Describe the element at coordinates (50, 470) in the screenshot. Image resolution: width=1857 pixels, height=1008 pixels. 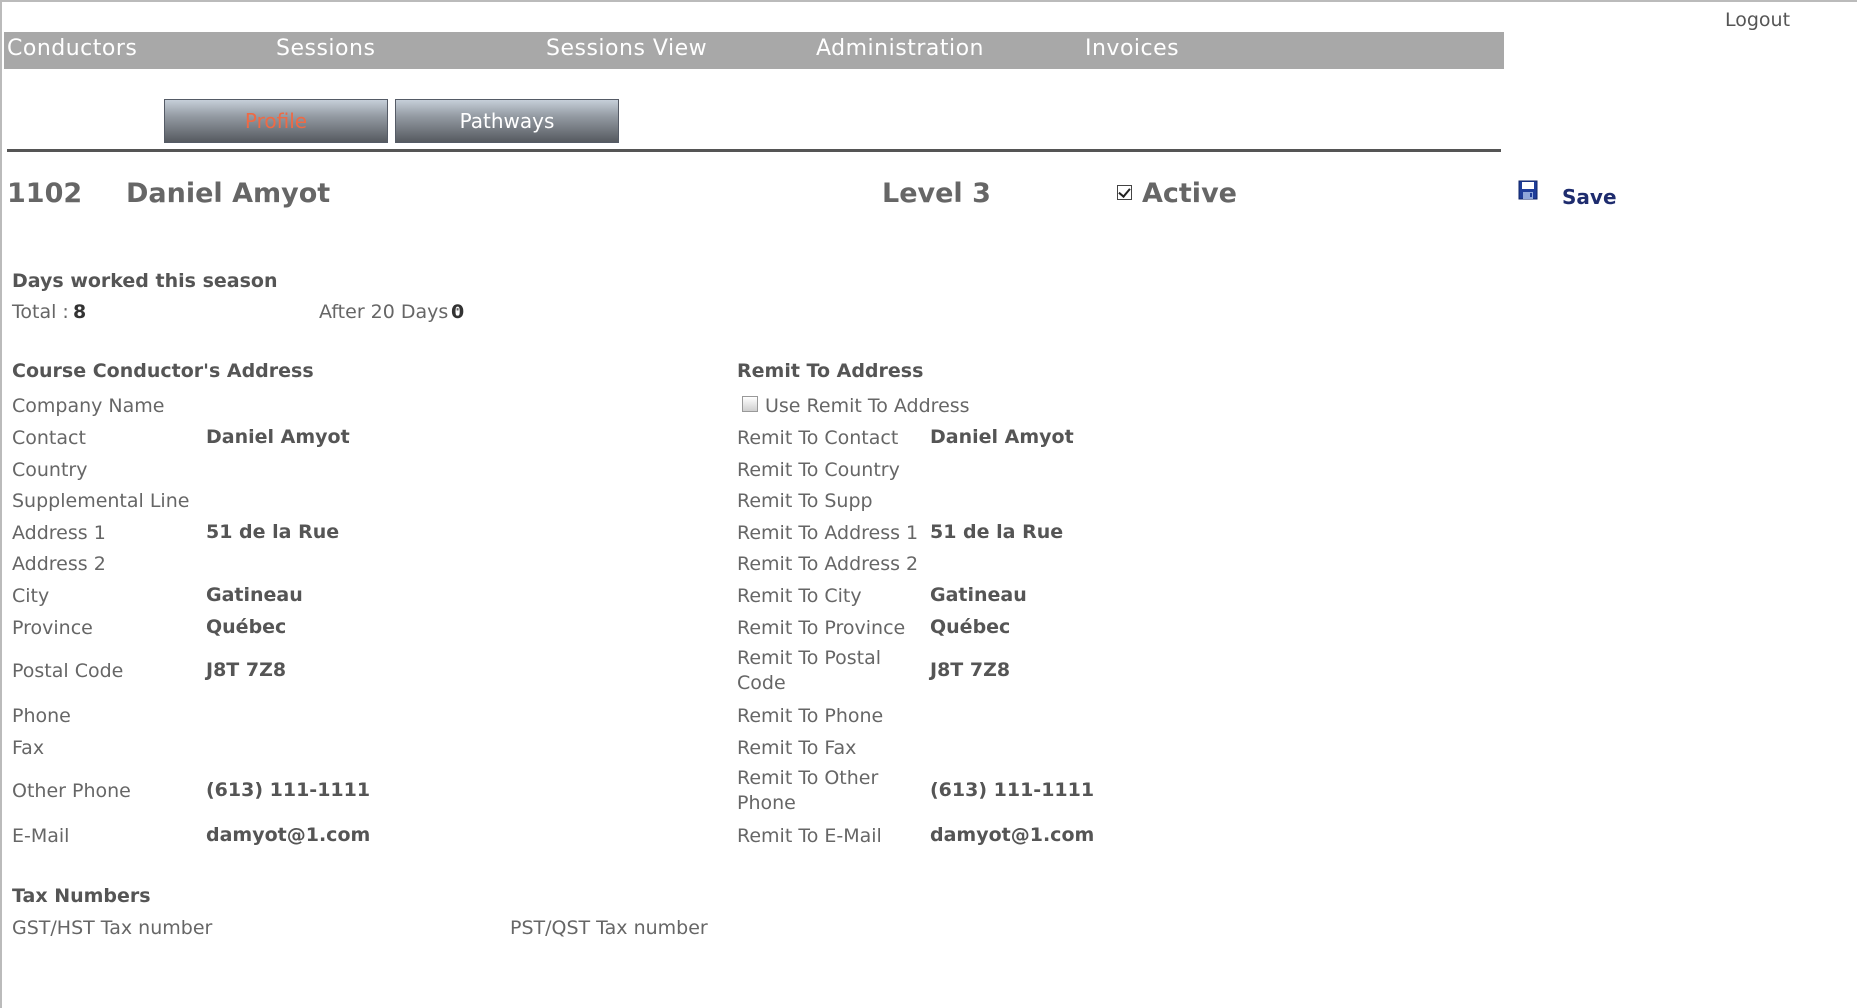
I see `country-label: Country` at that location.